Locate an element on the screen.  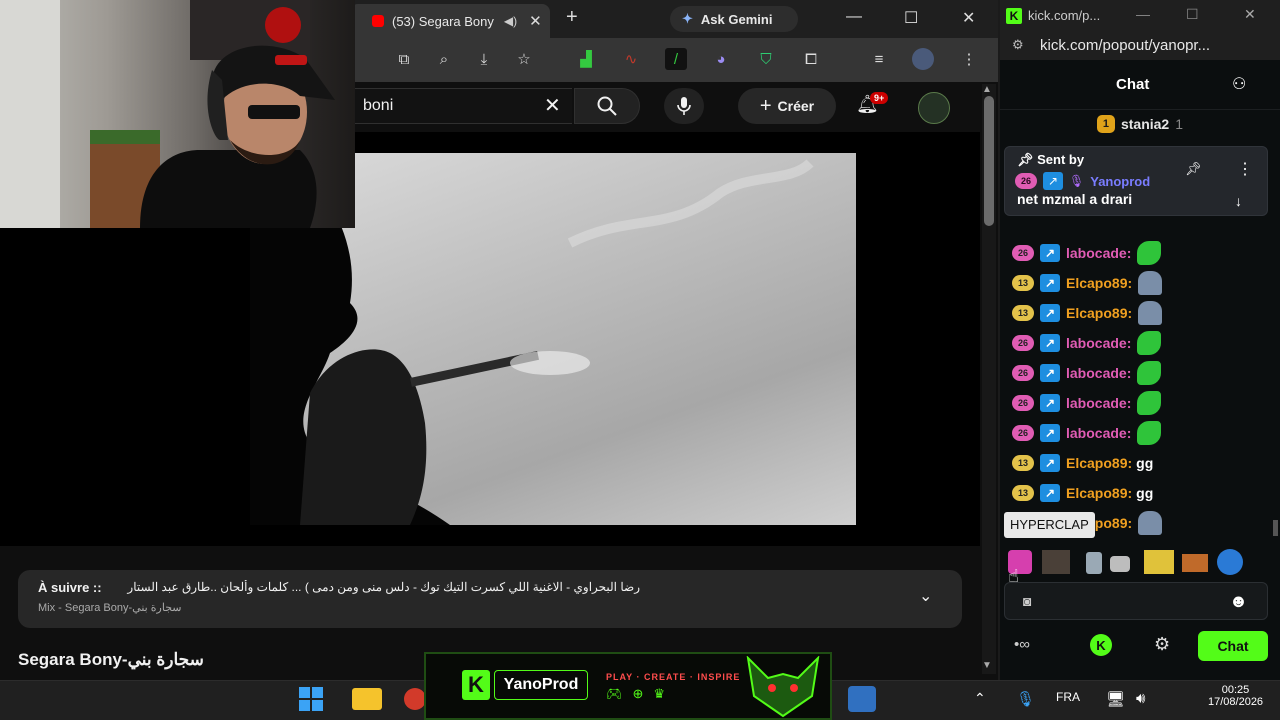
site-settings-icon: ⚙︎ is located at coordinates (1018, 45).